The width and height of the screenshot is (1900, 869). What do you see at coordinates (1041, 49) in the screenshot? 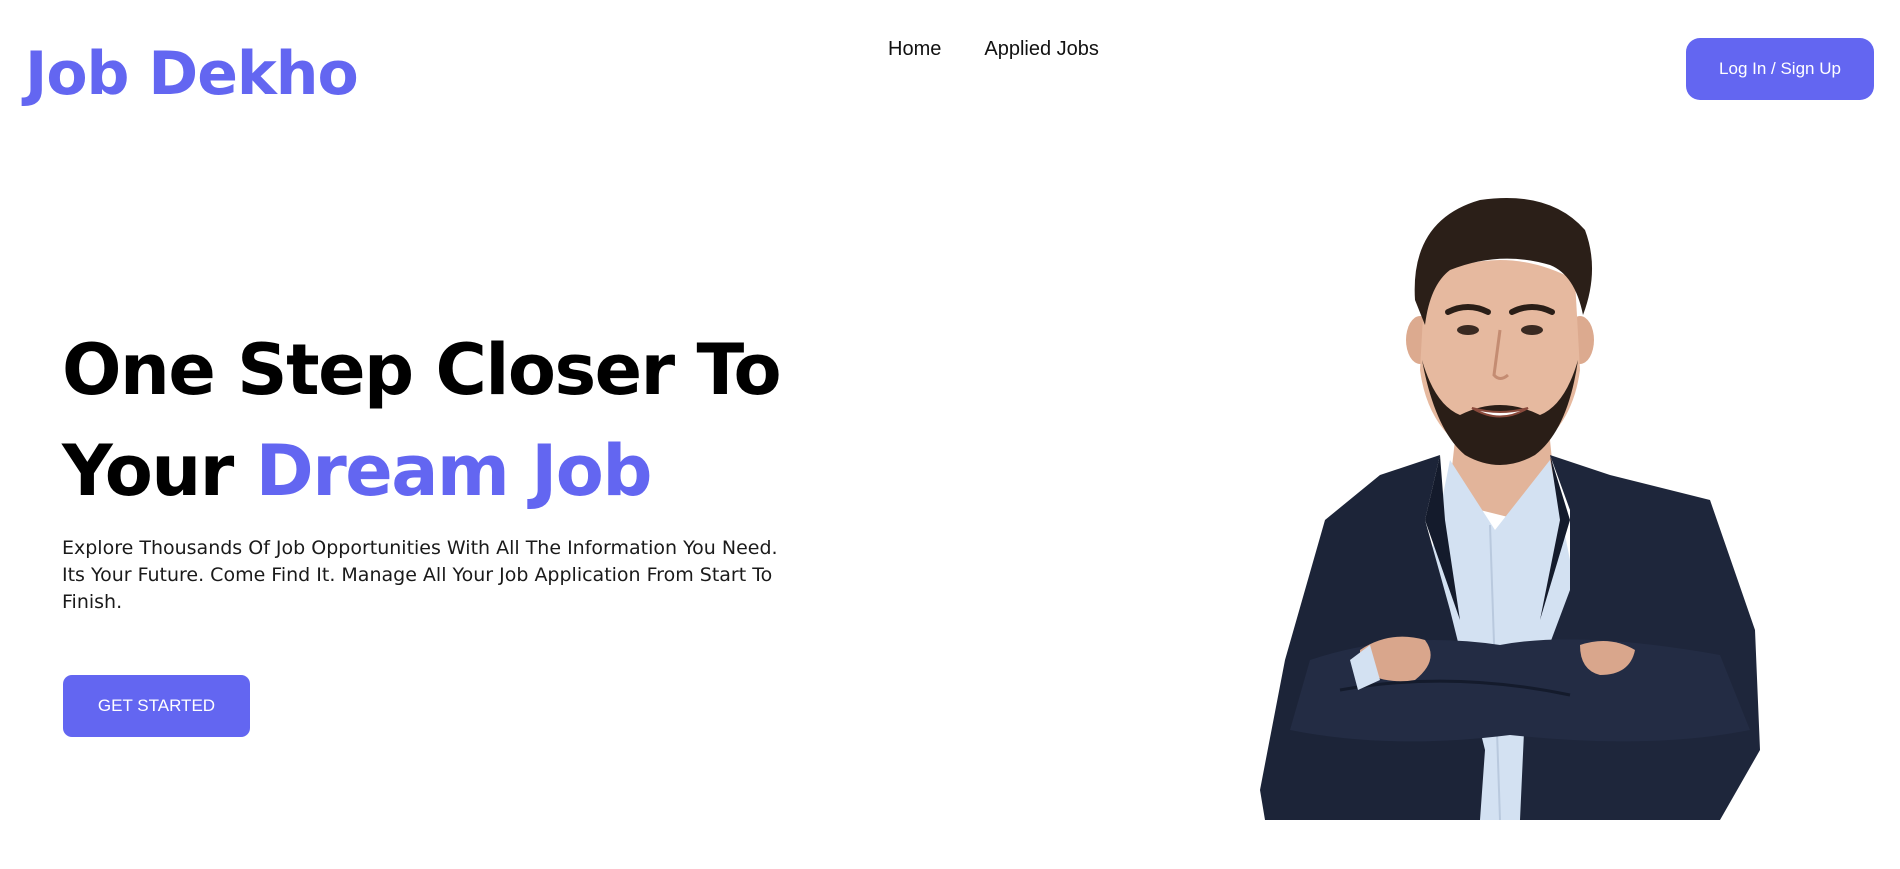
I see `nav-applied-jobs-link: Applied Jobs` at bounding box center [1041, 49].